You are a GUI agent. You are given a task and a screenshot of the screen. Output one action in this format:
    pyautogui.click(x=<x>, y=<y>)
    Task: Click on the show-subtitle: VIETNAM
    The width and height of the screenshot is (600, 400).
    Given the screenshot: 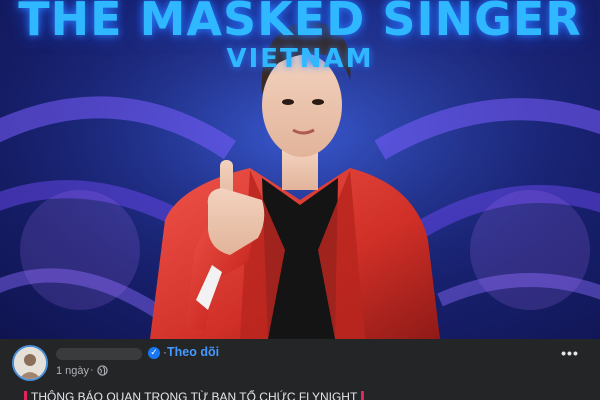 What is the action you would take?
    pyautogui.click(x=300, y=59)
    